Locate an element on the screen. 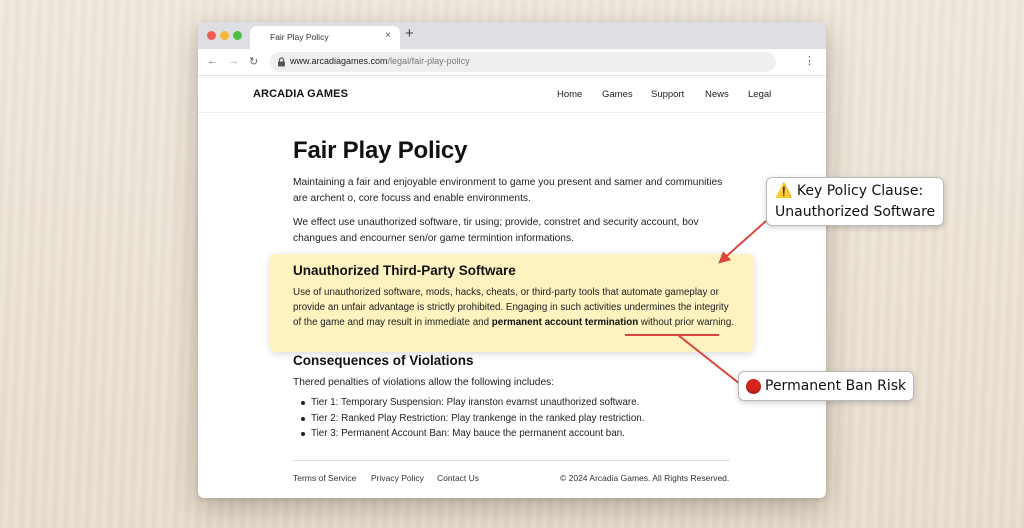  reload-icon: ↻ is located at coordinates (253, 61).